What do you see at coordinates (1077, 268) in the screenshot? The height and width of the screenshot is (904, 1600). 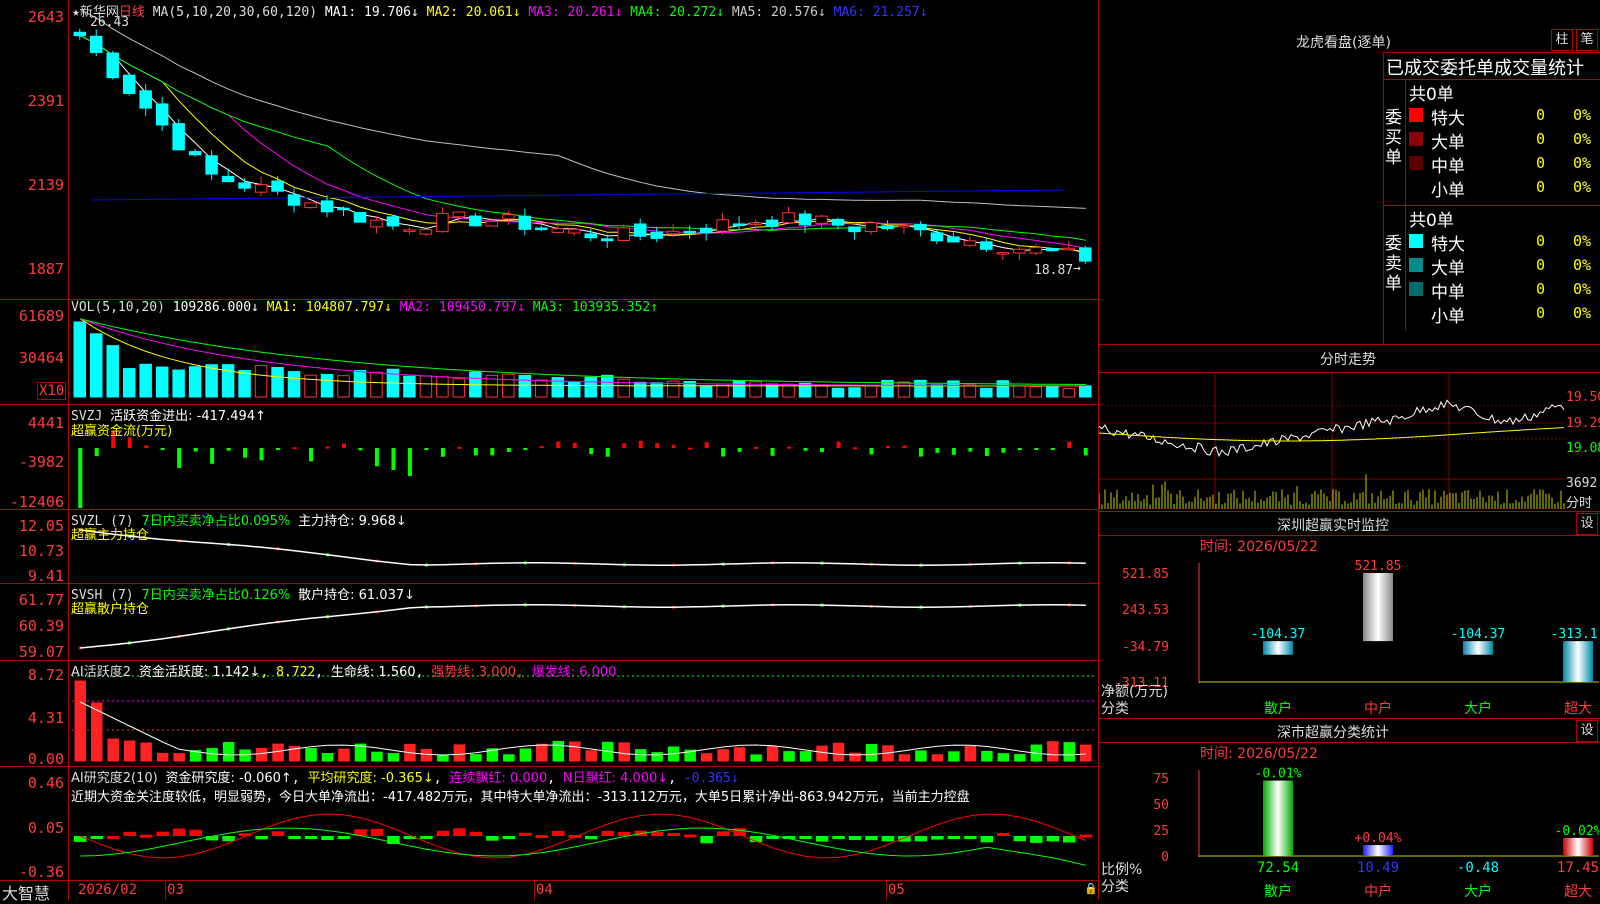 I see `arrow-right-icon: →` at bounding box center [1077, 268].